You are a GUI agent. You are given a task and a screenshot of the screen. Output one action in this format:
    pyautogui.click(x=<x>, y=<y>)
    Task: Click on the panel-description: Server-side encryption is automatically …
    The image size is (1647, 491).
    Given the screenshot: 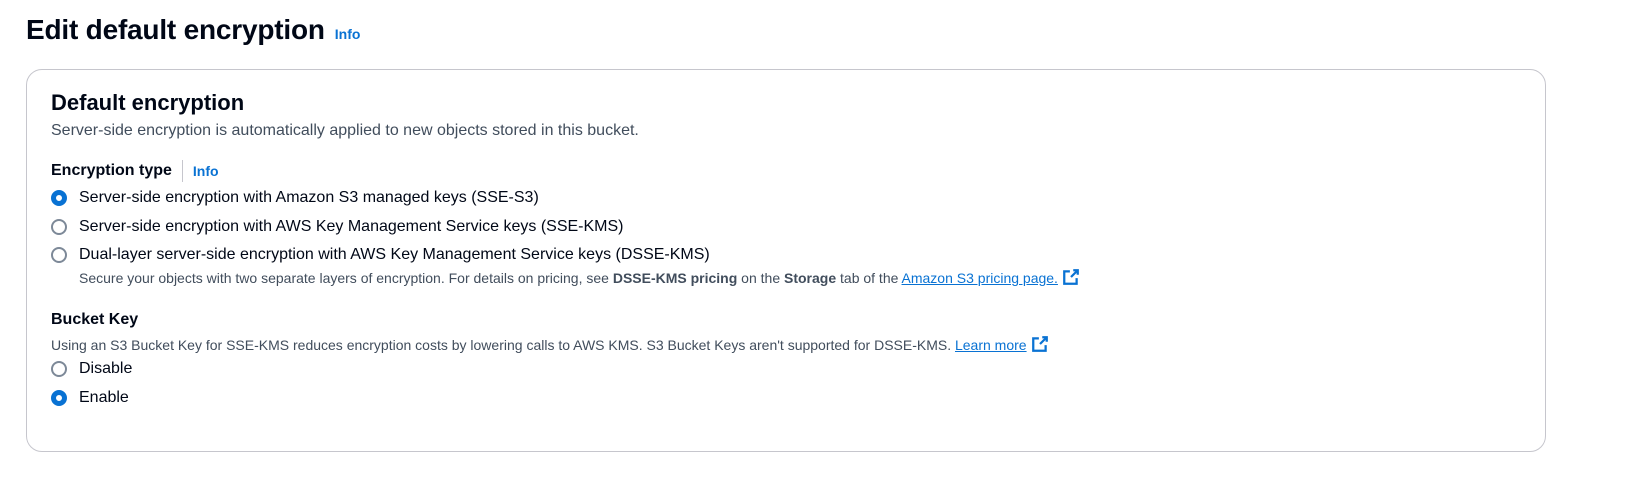 What is the action you would take?
    pyautogui.click(x=345, y=130)
    